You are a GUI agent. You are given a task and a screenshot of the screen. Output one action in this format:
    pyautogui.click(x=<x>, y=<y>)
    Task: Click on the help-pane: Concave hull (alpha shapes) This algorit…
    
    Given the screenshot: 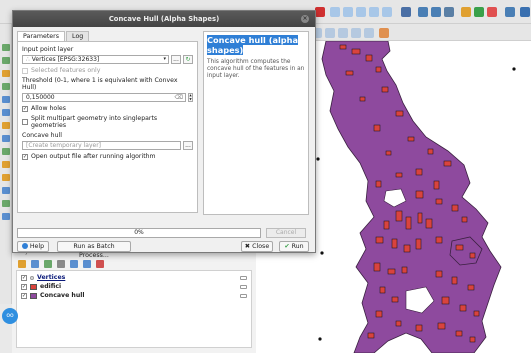 What is the action you would take?
    pyautogui.click(x=256, y=123)
    